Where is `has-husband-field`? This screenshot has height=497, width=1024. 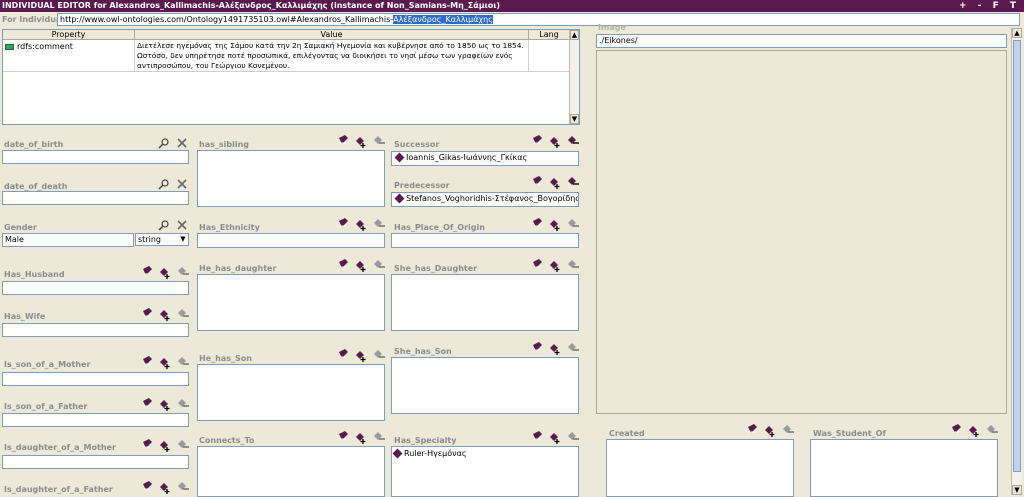
has-husband-field is located at coordinates (95, 288).